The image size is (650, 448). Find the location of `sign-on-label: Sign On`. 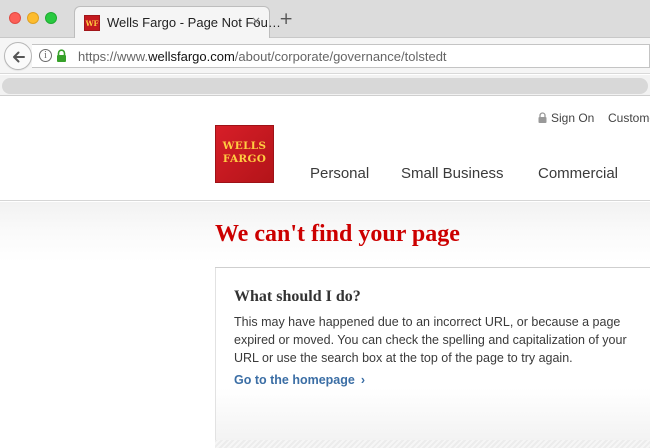

sign-on-label: Sign On is located at coordinates (573, 118).